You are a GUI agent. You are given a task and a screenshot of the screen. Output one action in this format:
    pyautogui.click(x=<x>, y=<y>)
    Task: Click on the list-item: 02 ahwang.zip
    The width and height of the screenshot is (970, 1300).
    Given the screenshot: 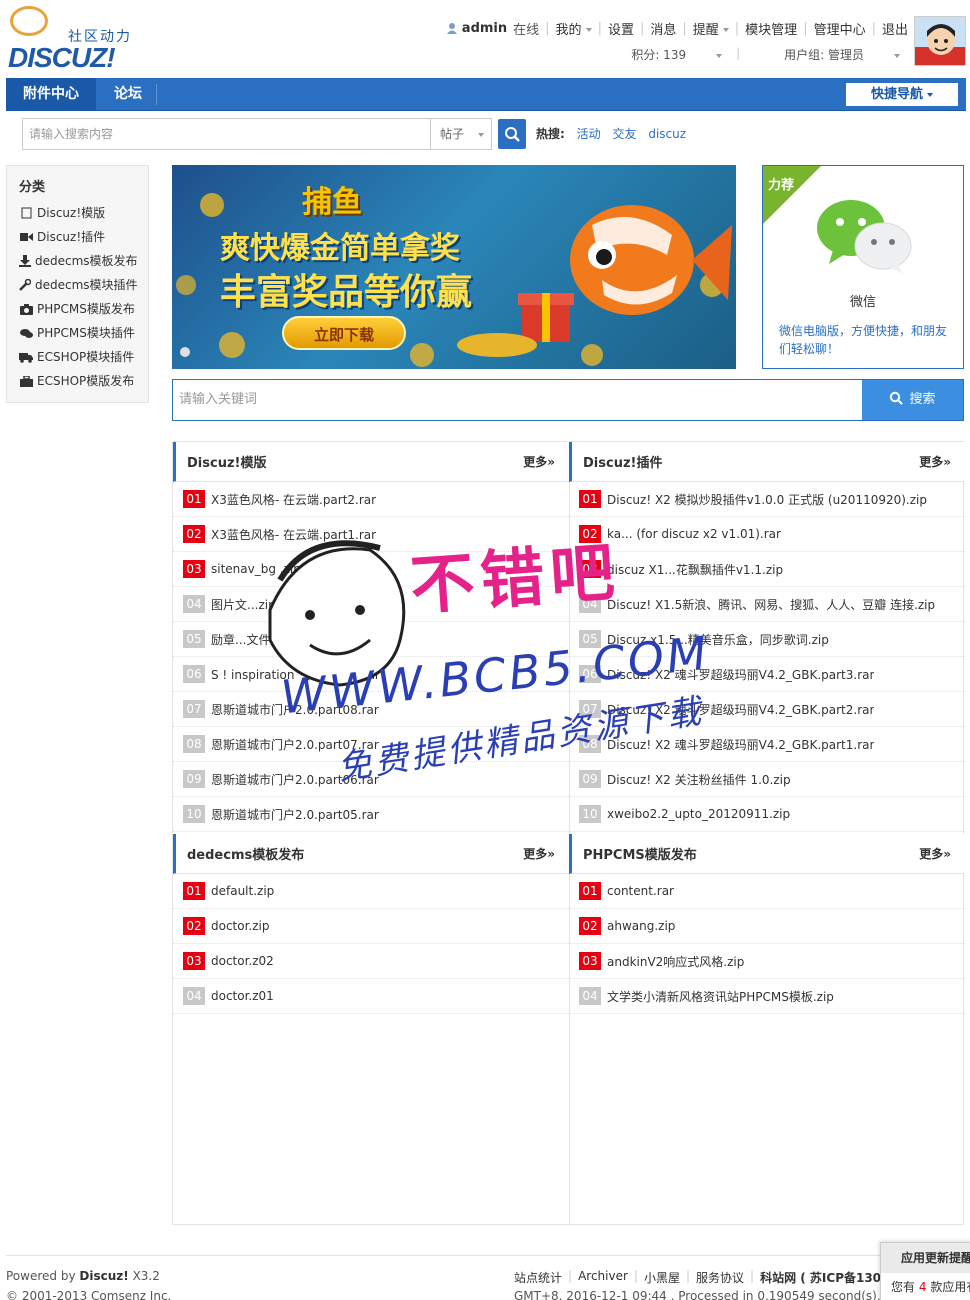 What is the action you would take?
    pyautogui.click(x=767, y=926)
    